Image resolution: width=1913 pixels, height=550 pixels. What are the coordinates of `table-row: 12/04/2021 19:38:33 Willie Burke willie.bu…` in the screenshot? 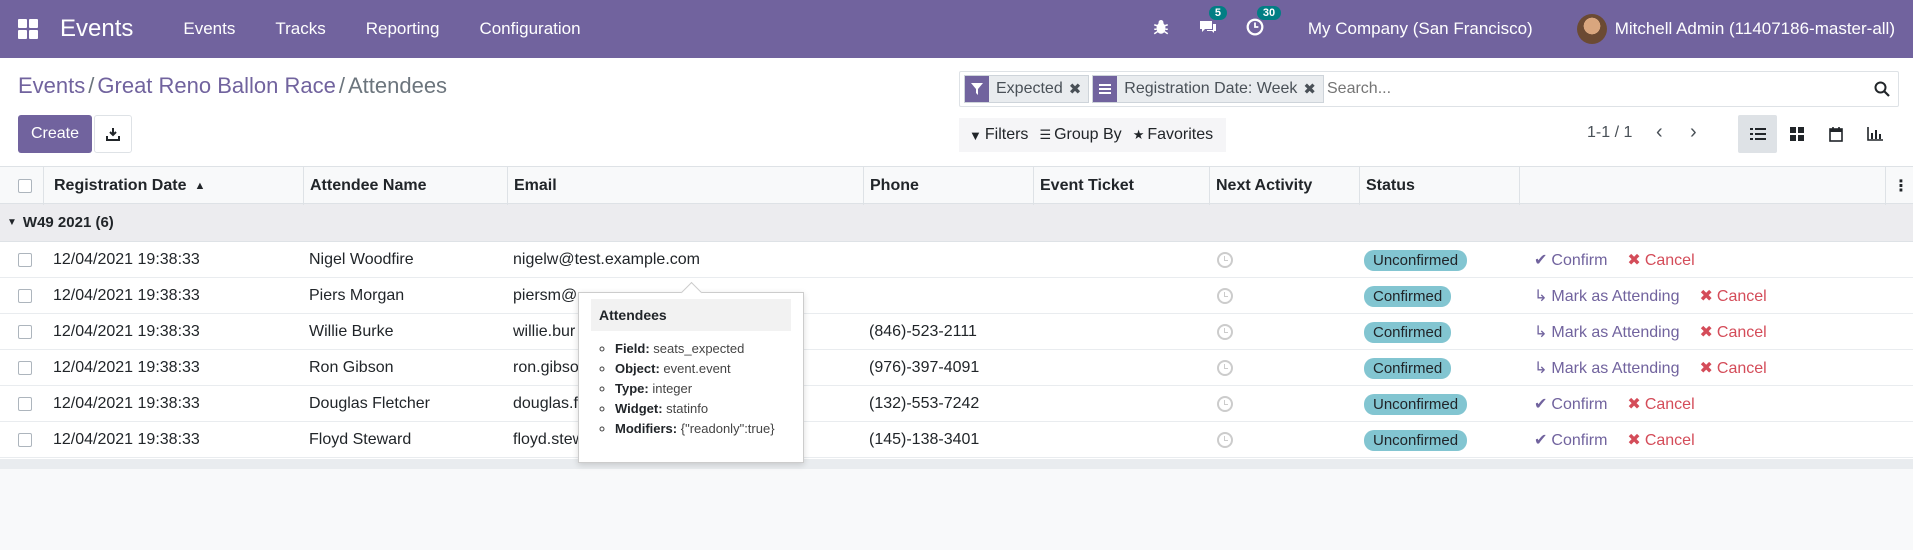 It's located at (956, 332).